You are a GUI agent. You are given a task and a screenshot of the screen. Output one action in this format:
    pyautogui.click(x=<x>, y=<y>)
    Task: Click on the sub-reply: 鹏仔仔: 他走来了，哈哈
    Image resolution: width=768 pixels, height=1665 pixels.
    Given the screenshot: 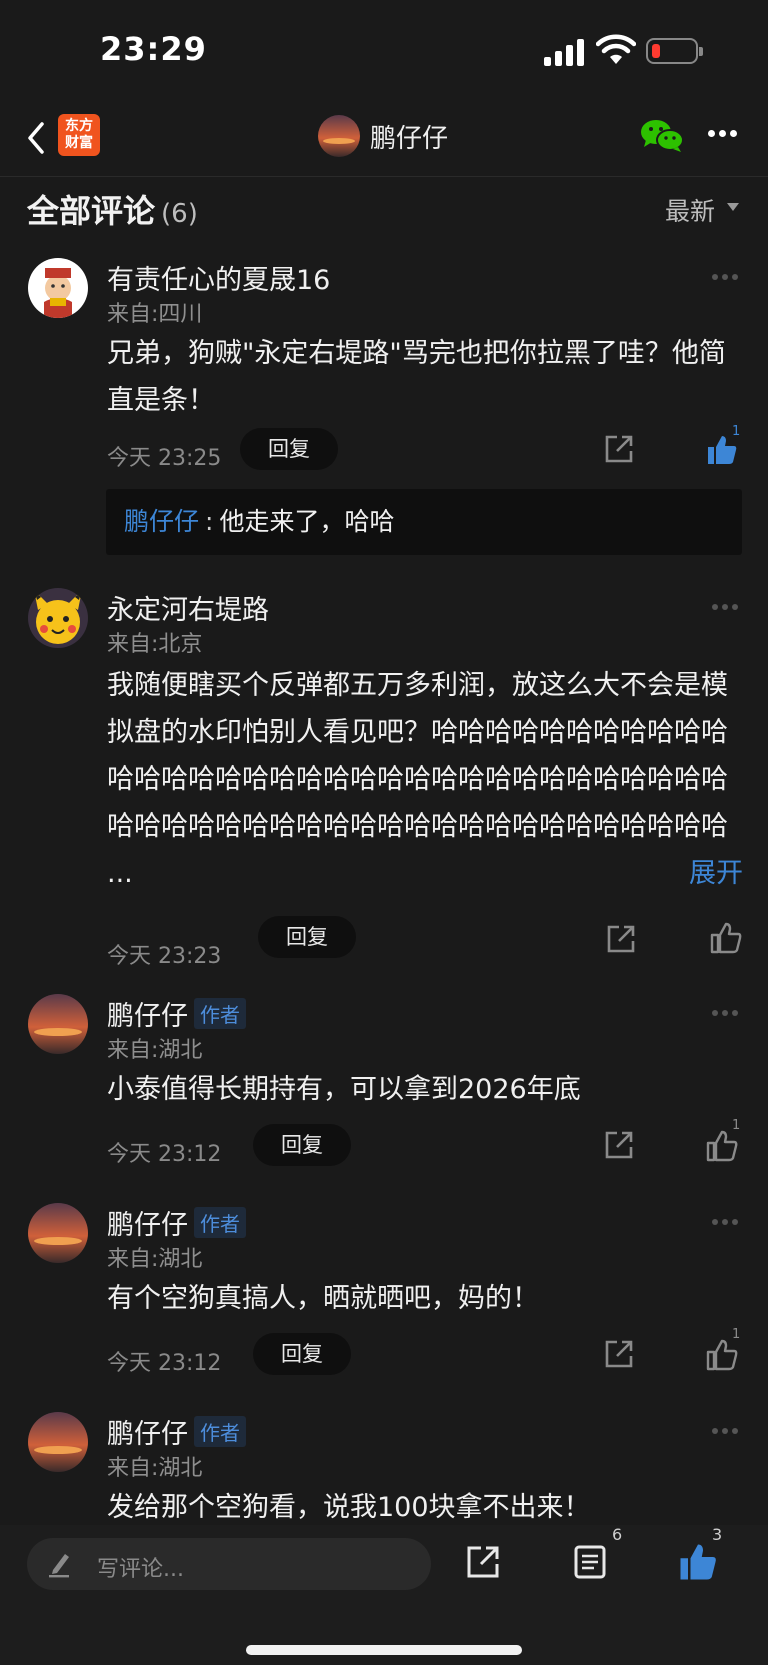 What is the action you would take?
    pyautogui.click(x=424, y=522)
    